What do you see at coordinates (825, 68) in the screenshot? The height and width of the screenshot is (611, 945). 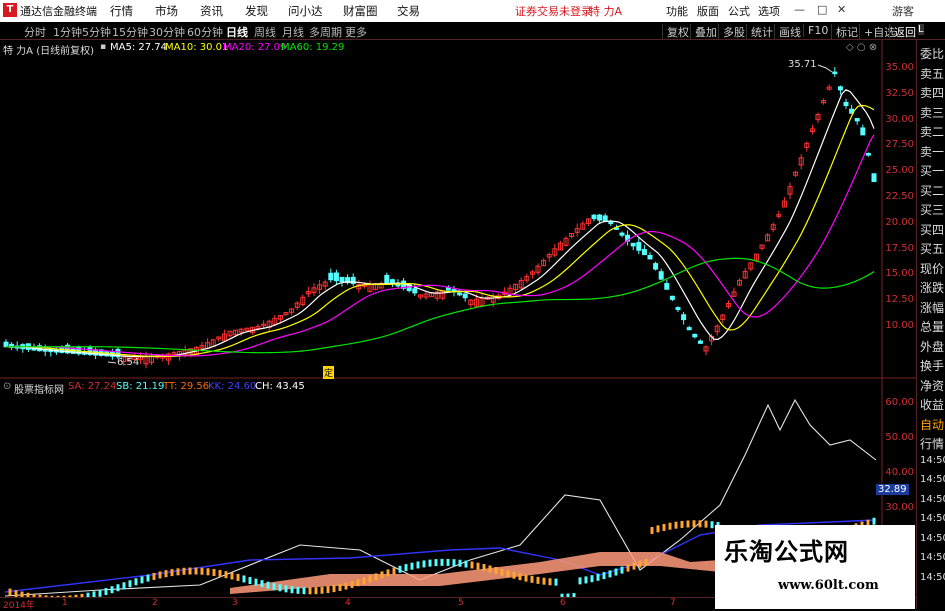 I see `high-pointer` at bounding box center [825, 68].